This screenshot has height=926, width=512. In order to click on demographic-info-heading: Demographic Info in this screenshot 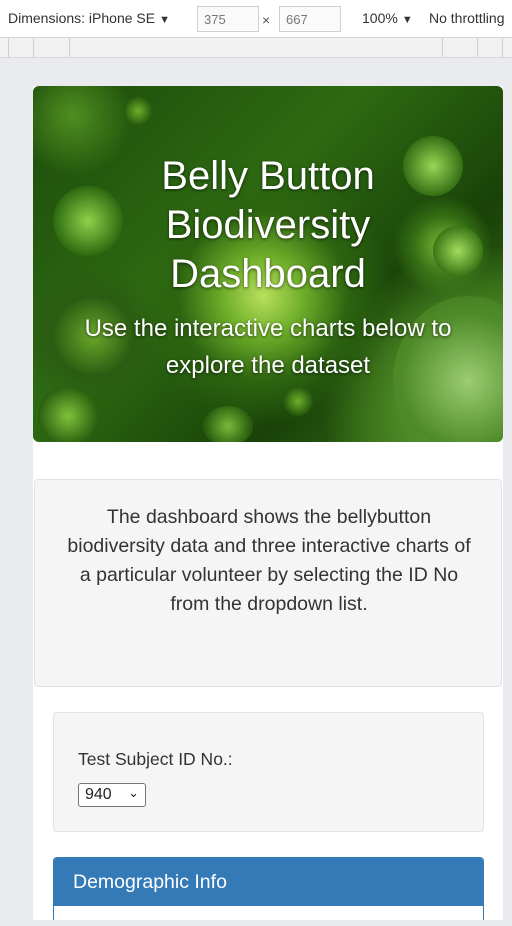, I will do `click(268, 882)`.